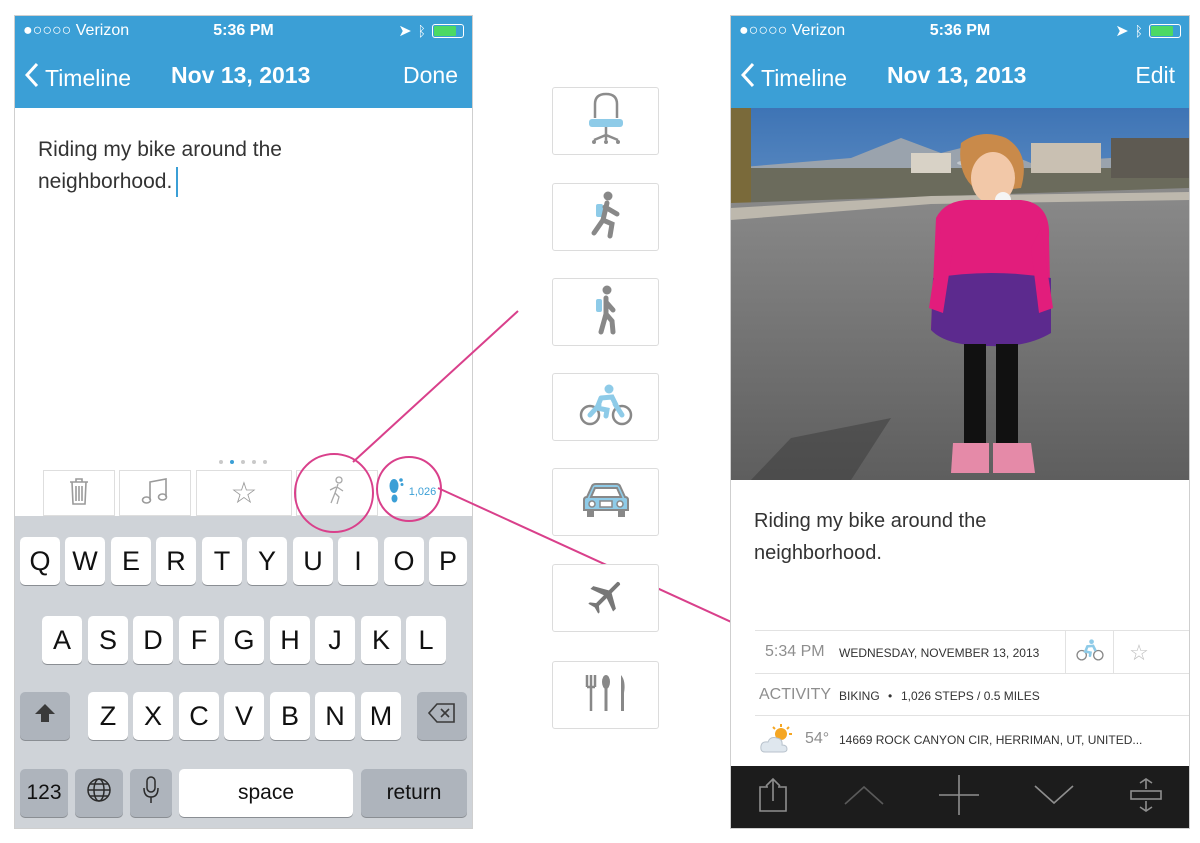 The height and width of the screenshot is (843, 1200). What do you see at coordinates (381, 640) in the screenshot?
I see `key-k: K` at bounding box center [381, 640].